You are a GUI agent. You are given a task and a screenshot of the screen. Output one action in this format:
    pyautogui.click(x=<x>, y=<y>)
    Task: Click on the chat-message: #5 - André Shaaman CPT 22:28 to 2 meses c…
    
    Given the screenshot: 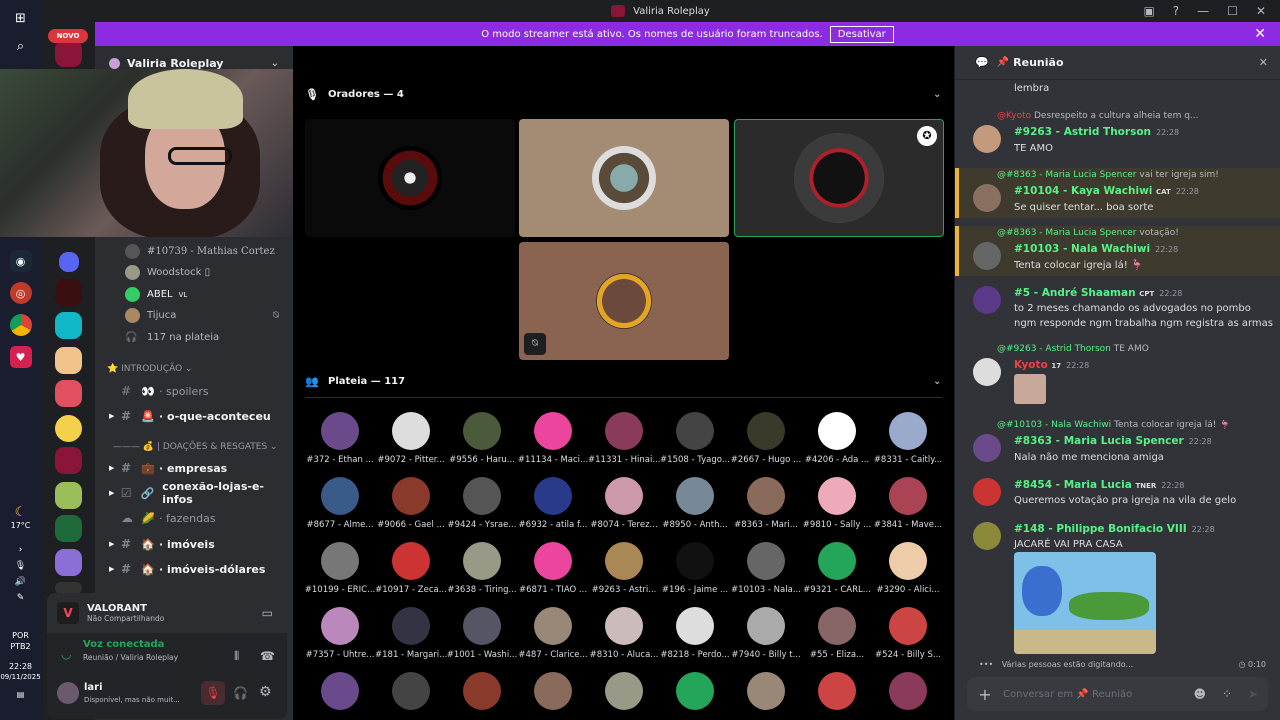 What is the action you would take?
    pyautogui.click(x=1120, y=310)
    